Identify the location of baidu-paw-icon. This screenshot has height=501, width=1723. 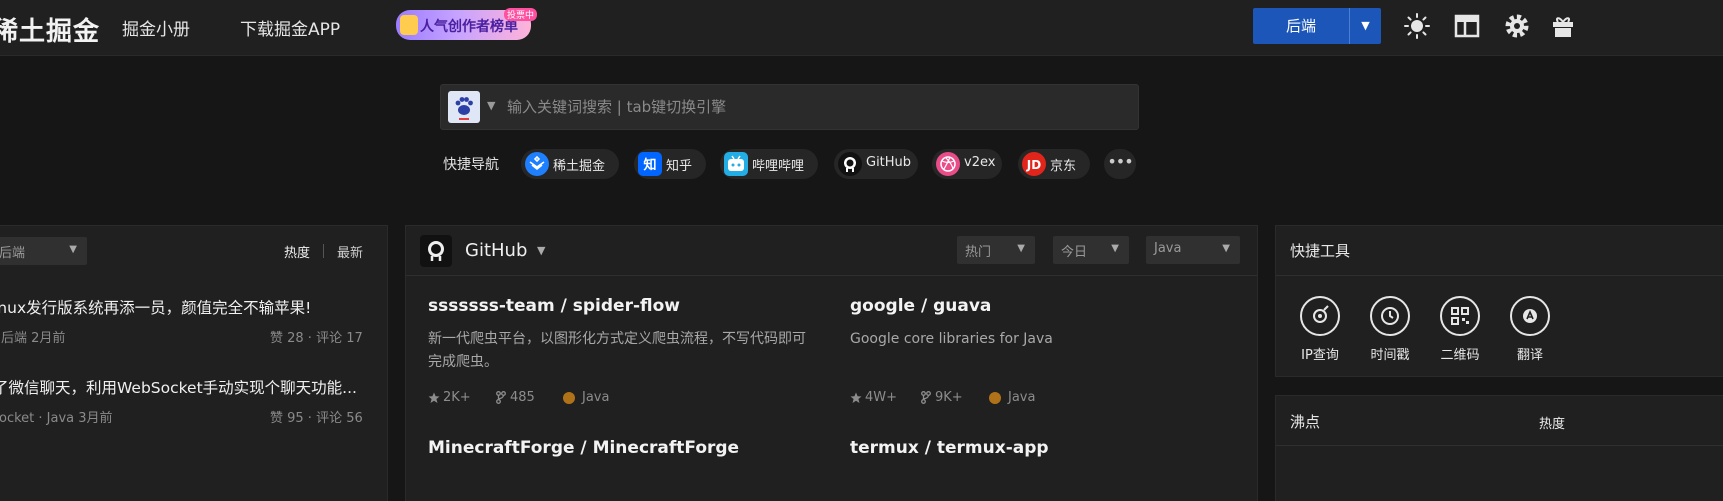
(464, 107).